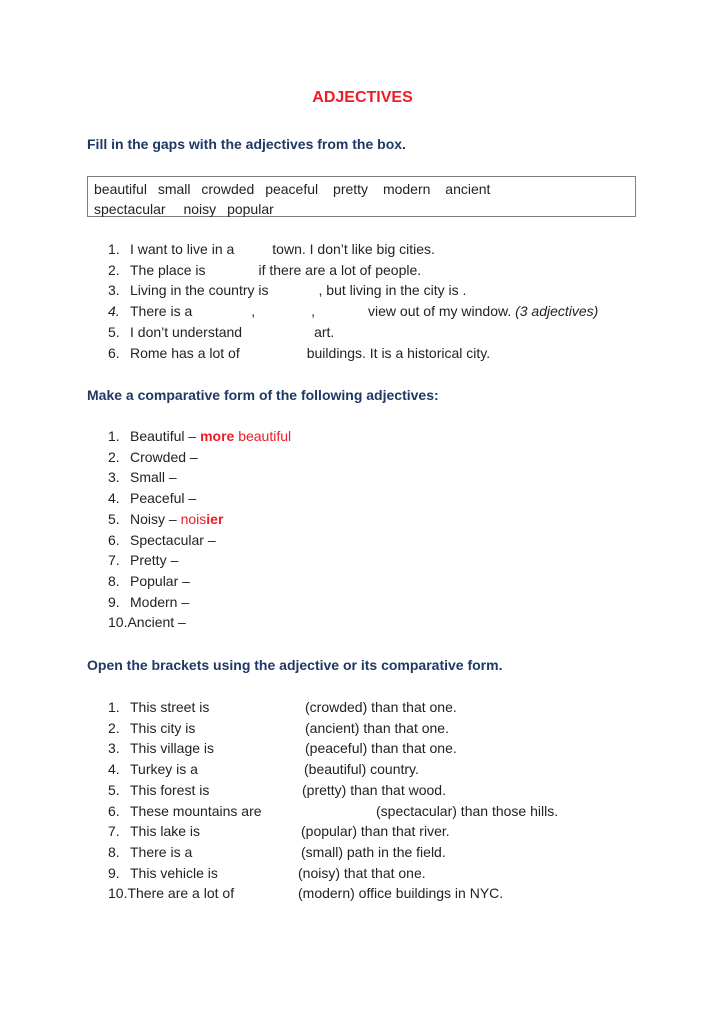  What do you see at coordinates (351, 189) in the screenshot?
I see `word-box-item: pretty` at bounding box center [351, 189].